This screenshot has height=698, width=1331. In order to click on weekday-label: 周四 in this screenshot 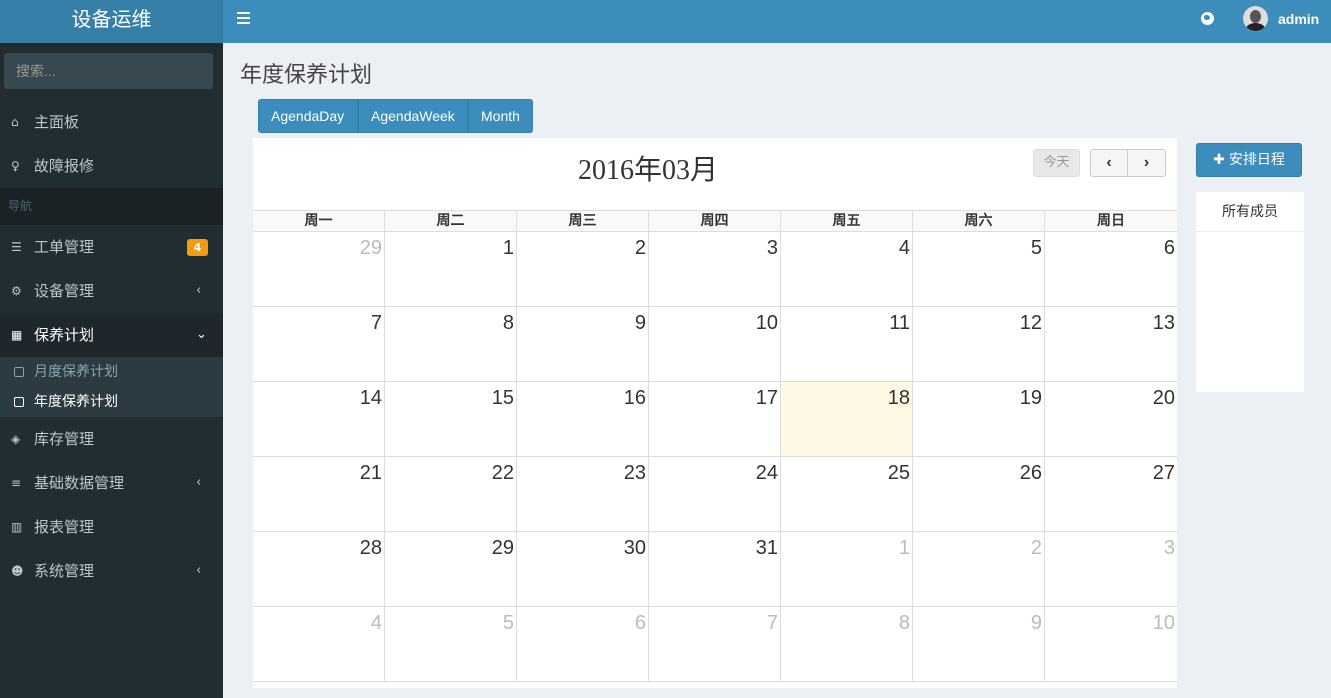, I will do `click(715, 221)`.